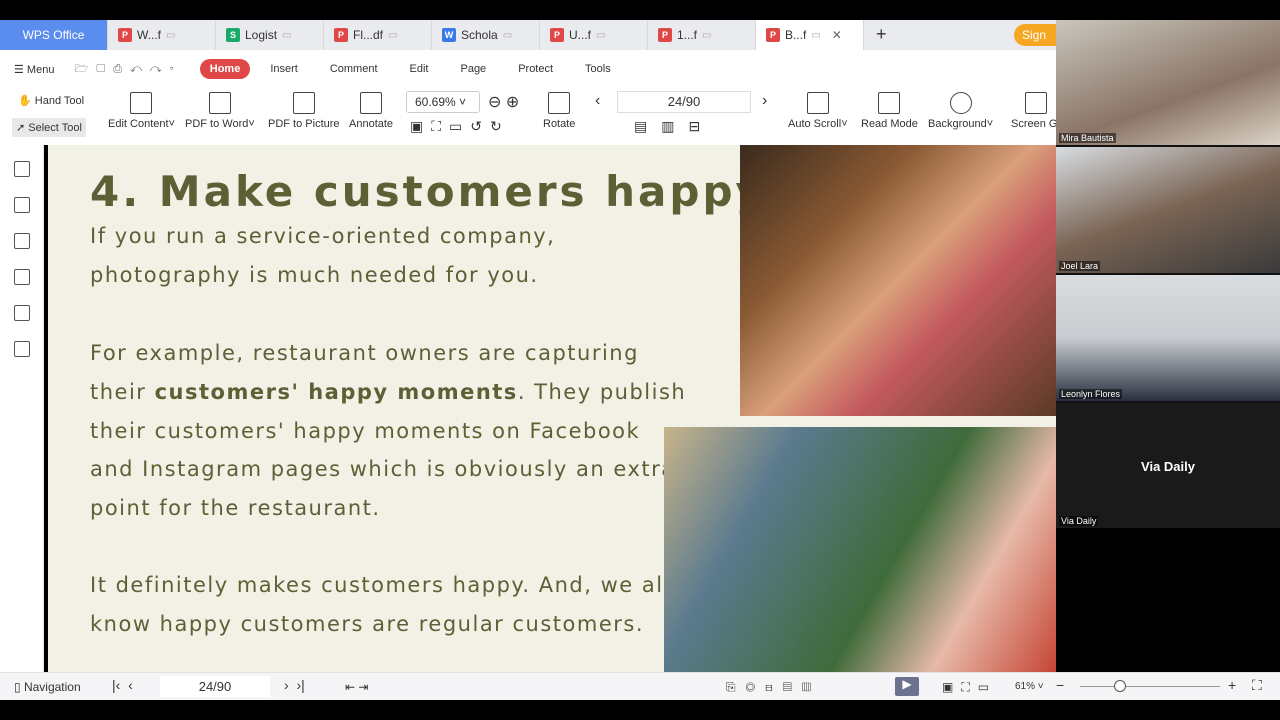 This screenshot has width=1280, height=720. Describe the element at coordinates (304, 111) in the screenshot. I see `pdf-to-picture-button: PDF to Picture` at that location.